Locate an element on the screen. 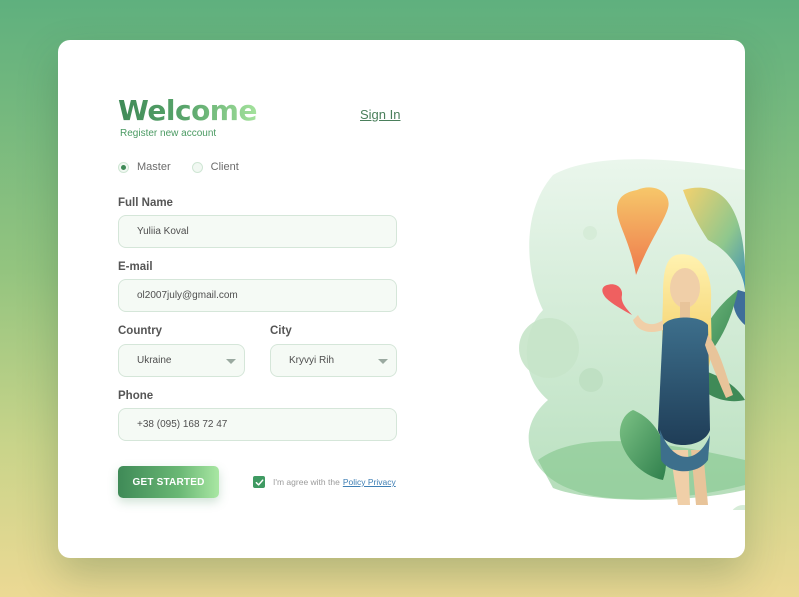 The width and height of the screenshot is (799, 597). policy-privacy-link: Policy Privacy is located at coordinates (369, 482).